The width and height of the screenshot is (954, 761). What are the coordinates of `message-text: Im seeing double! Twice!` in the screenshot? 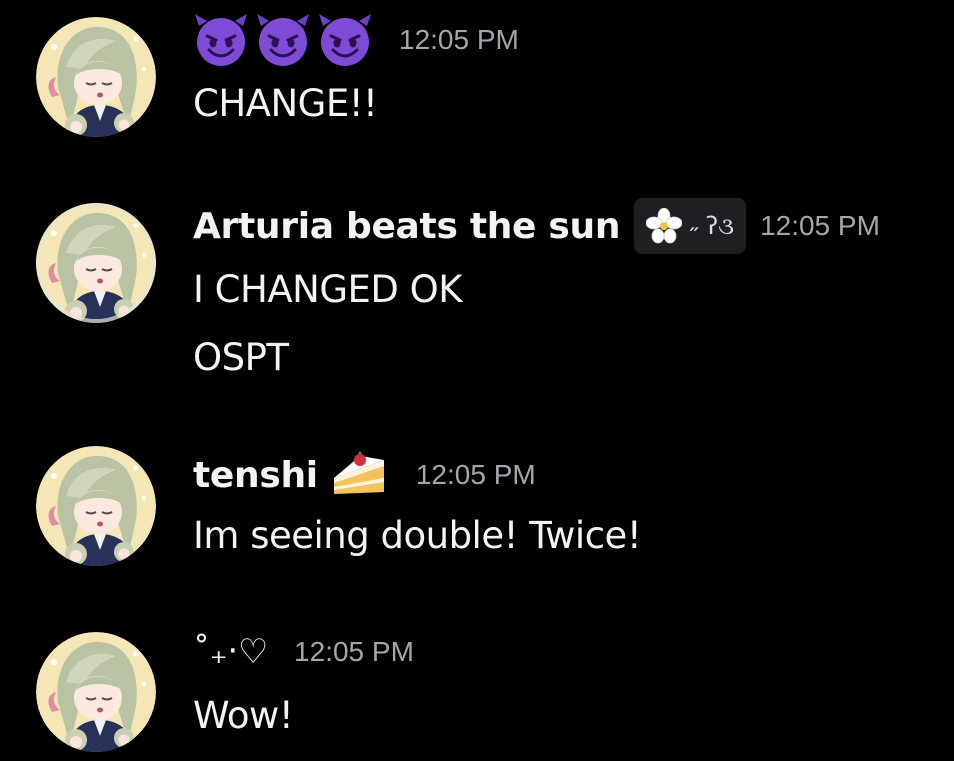 It's located at (417, 535).